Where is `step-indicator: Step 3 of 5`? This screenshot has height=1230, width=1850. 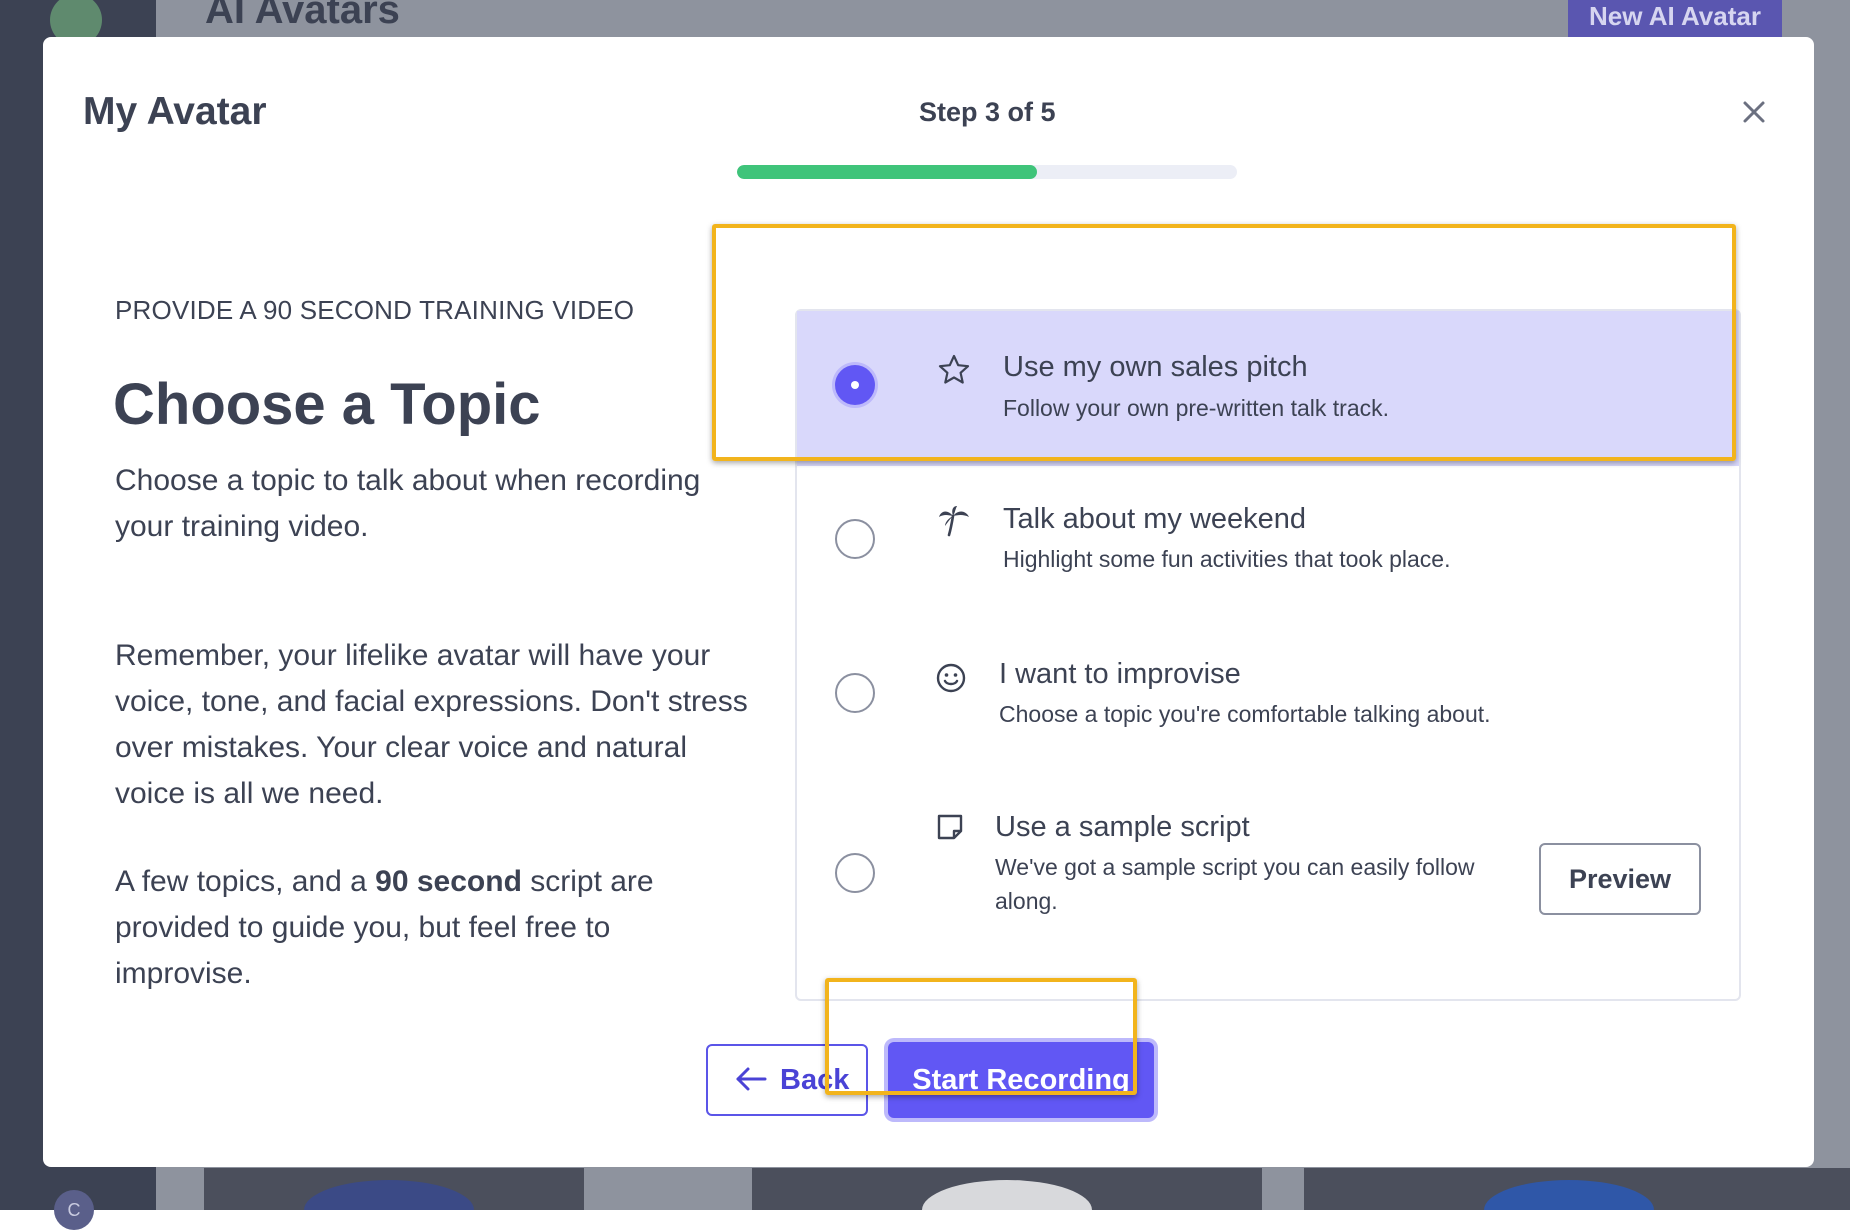 step-indicator: Step 3 of 5 is located at coordinates (987, 112).